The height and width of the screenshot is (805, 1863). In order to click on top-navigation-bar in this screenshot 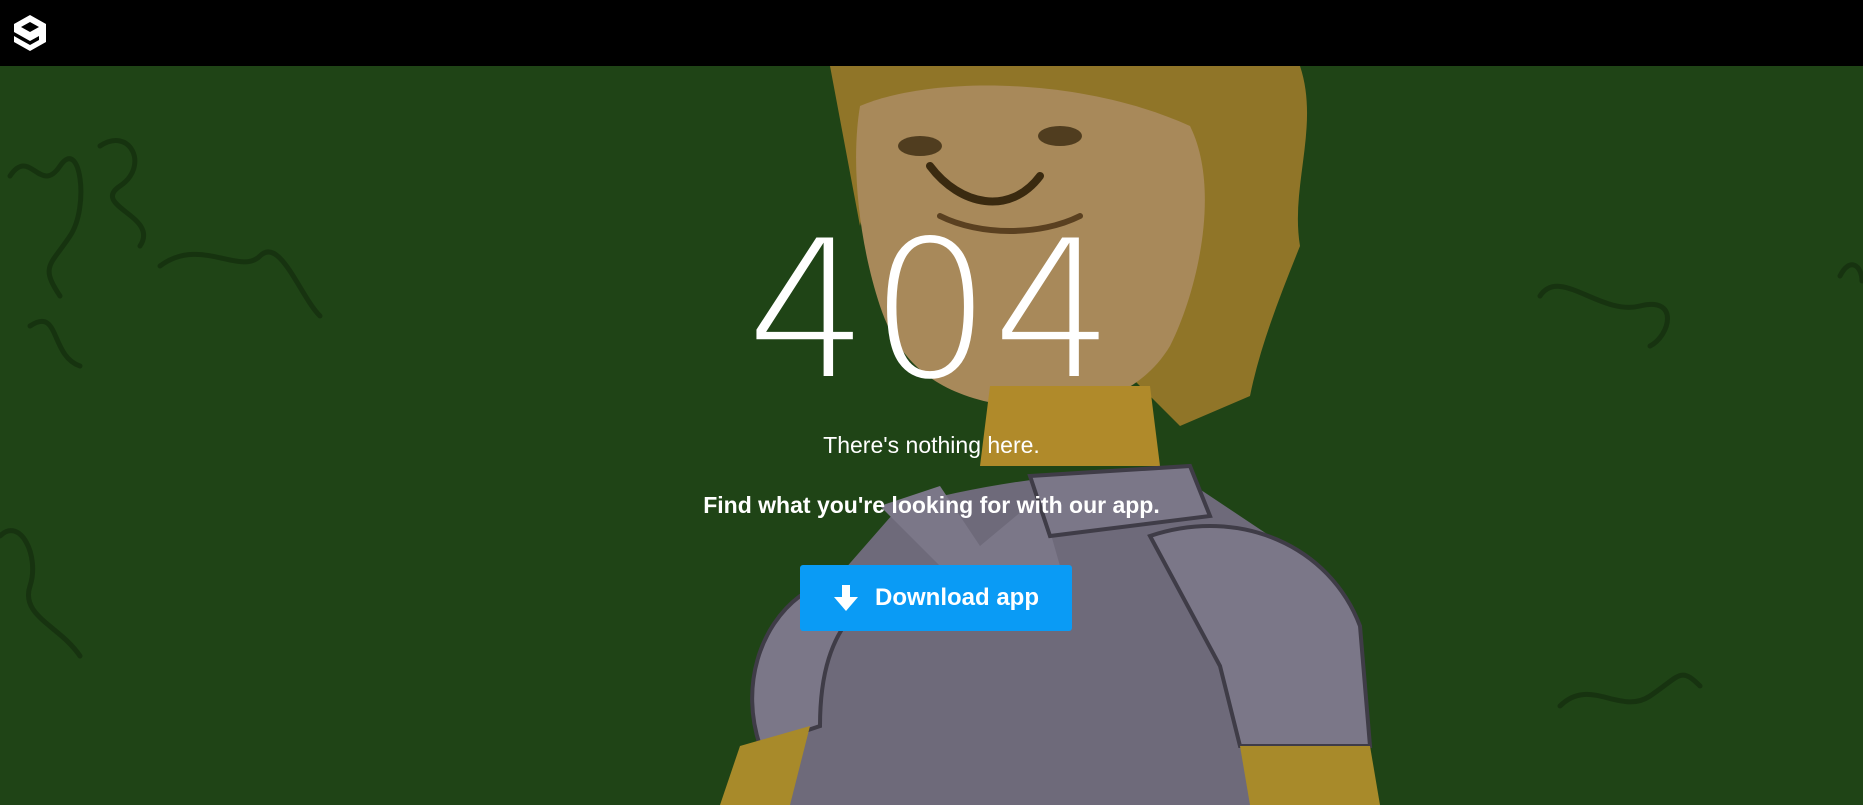, I will do `click(931, 33)`.